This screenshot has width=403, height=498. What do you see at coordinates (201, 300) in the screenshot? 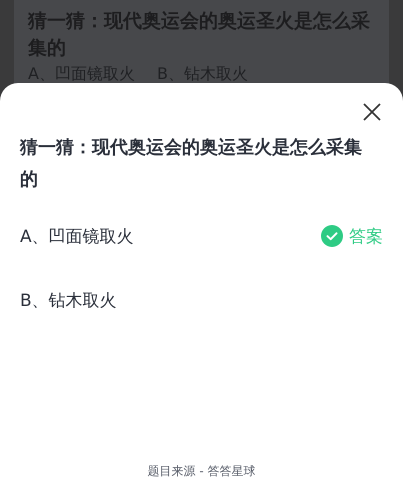
I see `option-text: B、钻木取火` at bounding box center [201, 300].